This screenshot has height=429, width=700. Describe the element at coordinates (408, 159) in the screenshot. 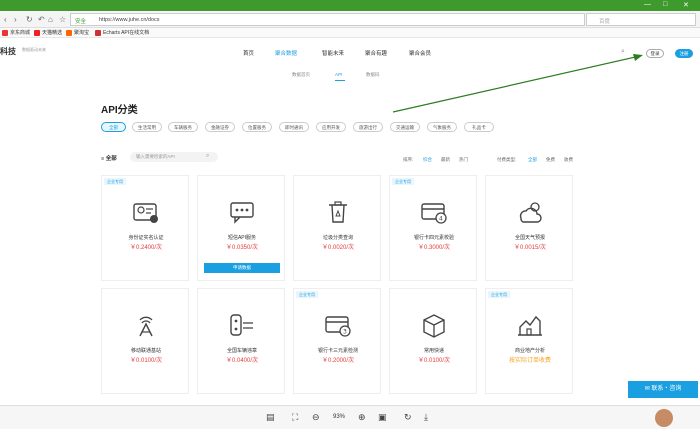

I see `sort-label: 排序:` at that location.